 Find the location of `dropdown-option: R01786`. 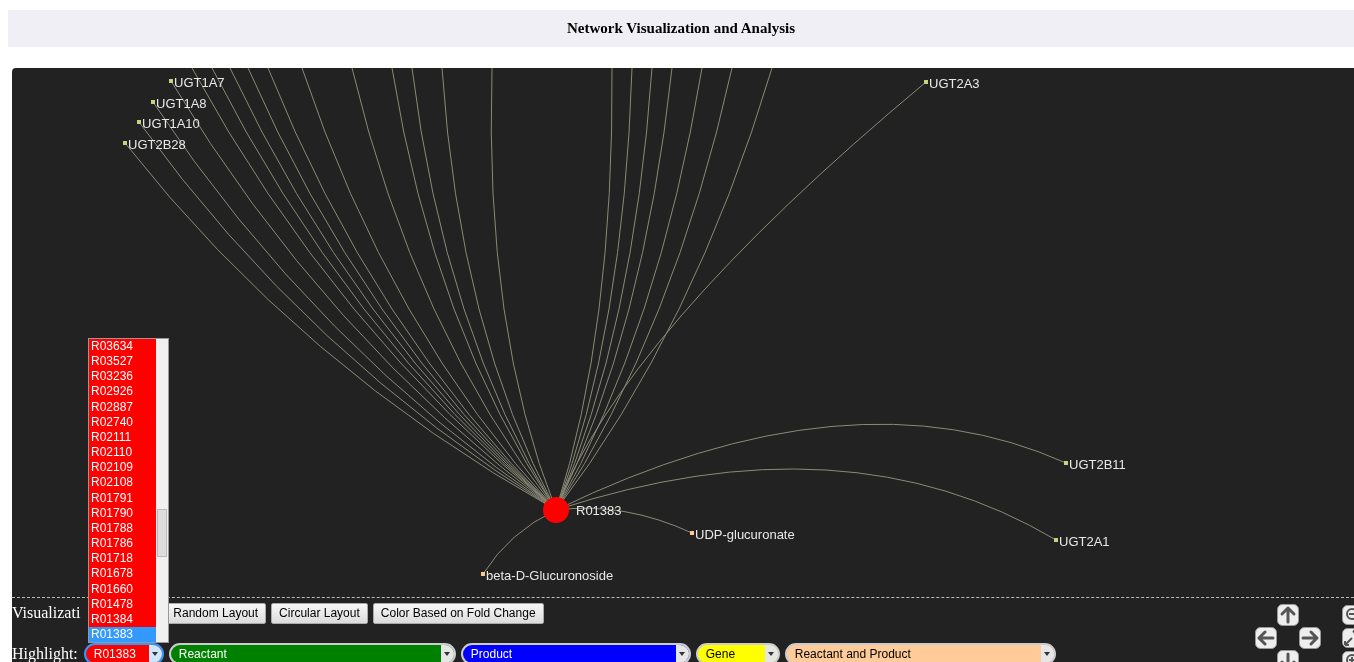

dropdown-option: R01786 is located at coordinates (122, 544).